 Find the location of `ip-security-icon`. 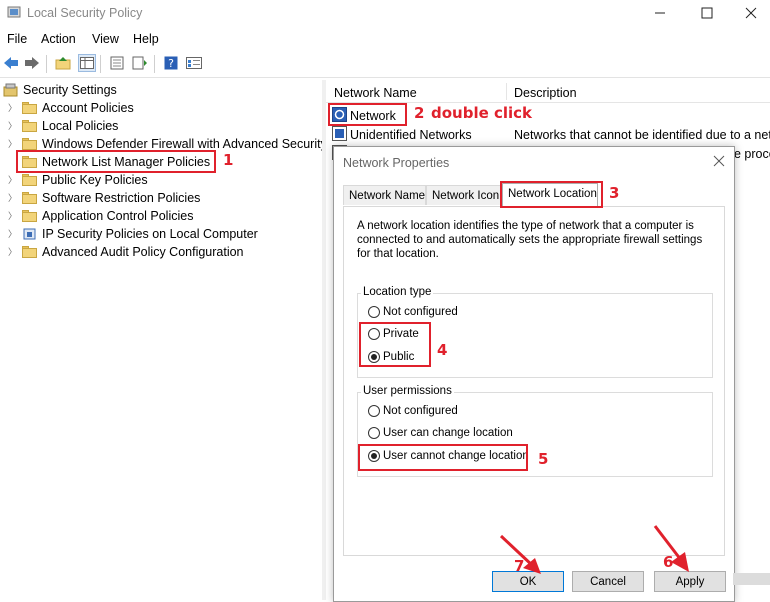

ip-security-icon is located at coordinates (29, 234).